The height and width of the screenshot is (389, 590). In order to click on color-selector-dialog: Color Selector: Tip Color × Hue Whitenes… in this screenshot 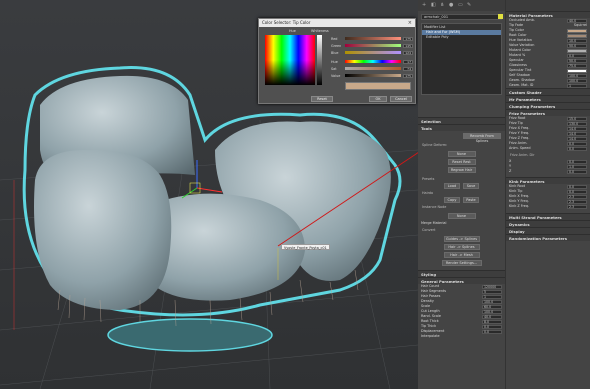, I will do `click(337, 61)`.